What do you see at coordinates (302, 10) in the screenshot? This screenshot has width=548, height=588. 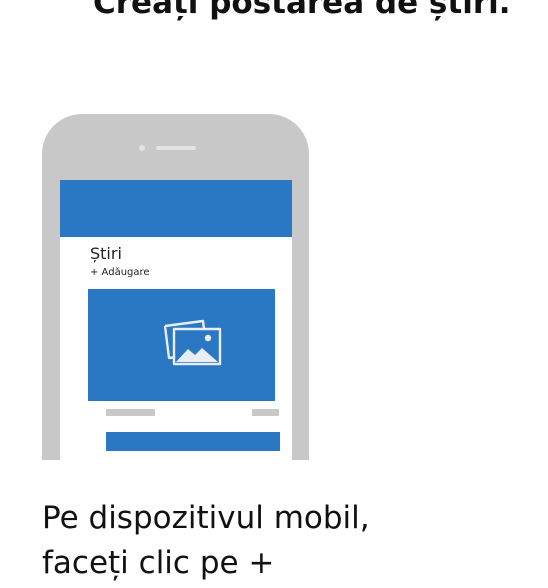 I see `page-title: Creați postarea de știri.` at bounding box center [302, 10].